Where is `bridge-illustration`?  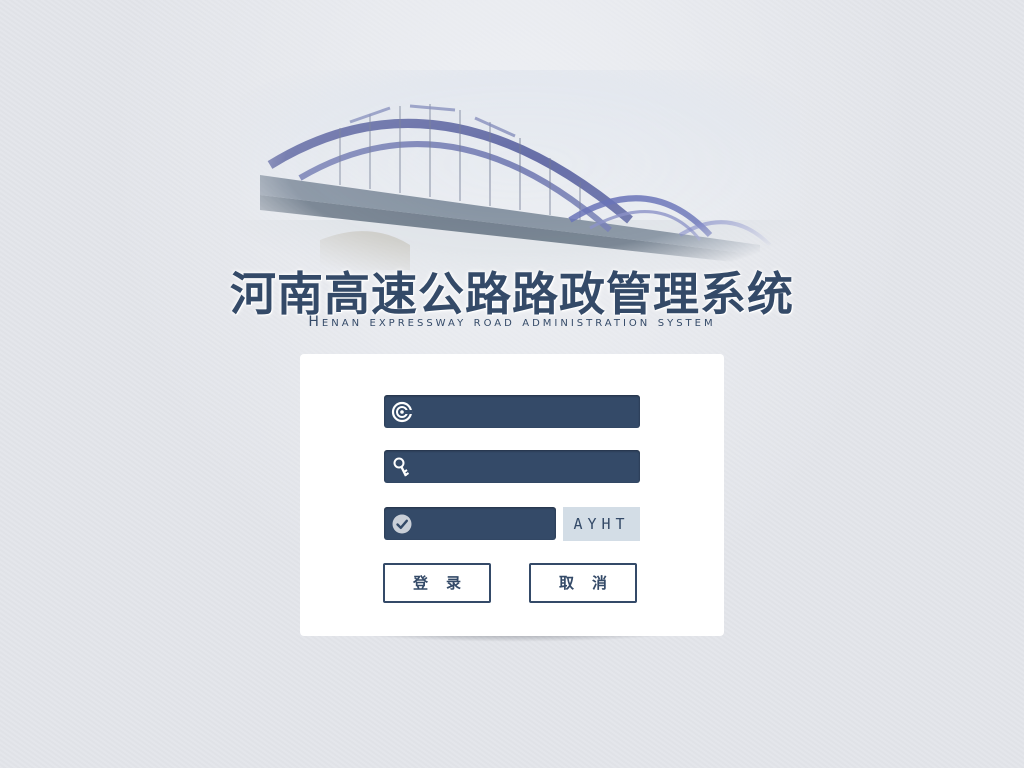
bridge-illustration is located at coordinates (520, 175).